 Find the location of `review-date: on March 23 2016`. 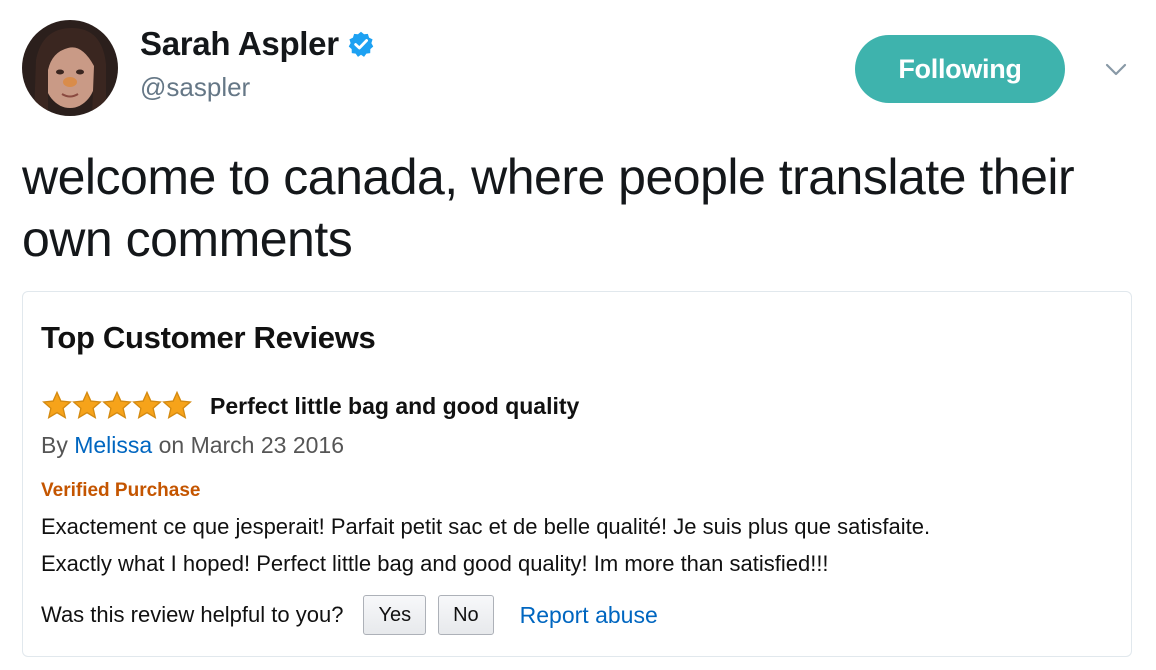

review-date: on March 23 2016 is located at coordinates (251, 445).